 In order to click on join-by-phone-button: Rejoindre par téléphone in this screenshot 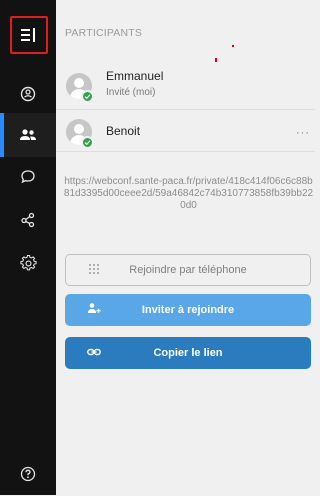, I will do `click(188, 270)`.